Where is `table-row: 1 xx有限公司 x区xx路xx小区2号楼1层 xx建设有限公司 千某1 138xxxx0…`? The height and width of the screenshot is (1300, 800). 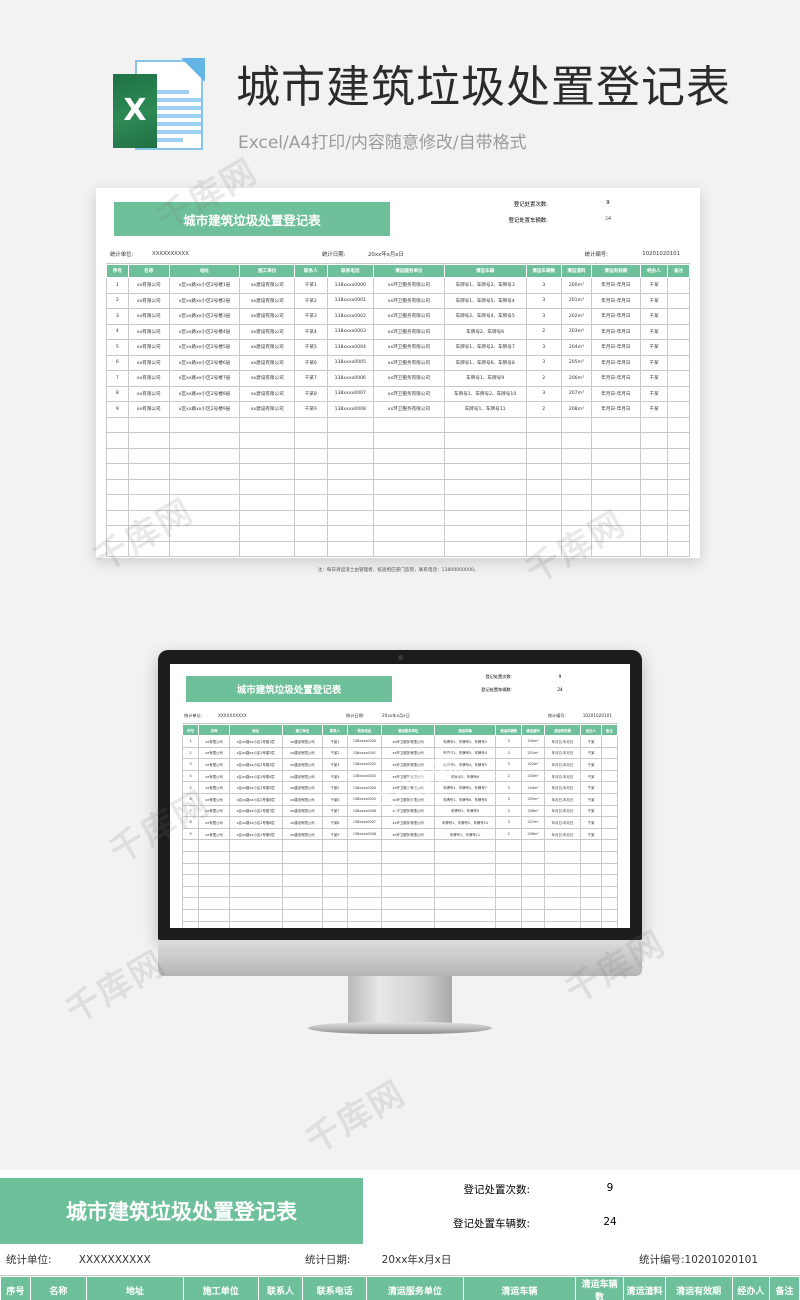
table-row: 1 xx有限公司 x区xx路xx小区2号楼1层 xx建设有限公司 千某1 138xxxx0… is located at coordinates (400, 741).